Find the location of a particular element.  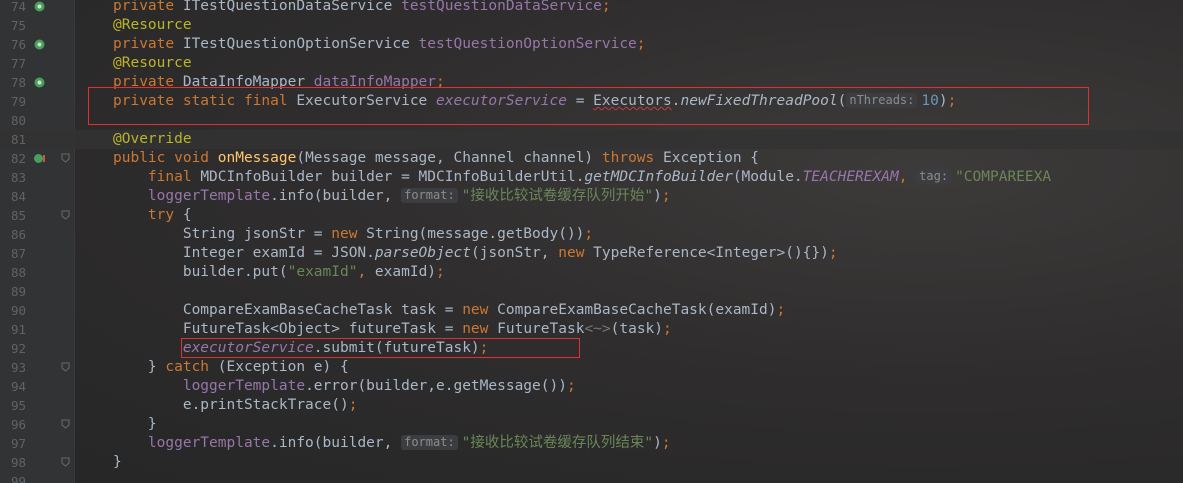

code-text: @Override is located at coordinates (152, 139).